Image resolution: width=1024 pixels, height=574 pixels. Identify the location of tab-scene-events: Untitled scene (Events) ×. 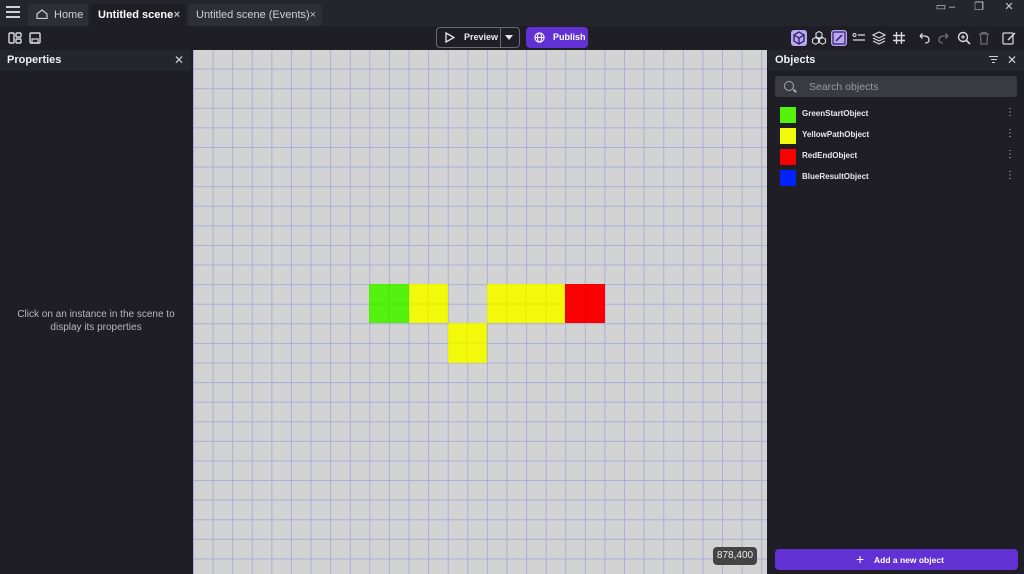
(255, 15).